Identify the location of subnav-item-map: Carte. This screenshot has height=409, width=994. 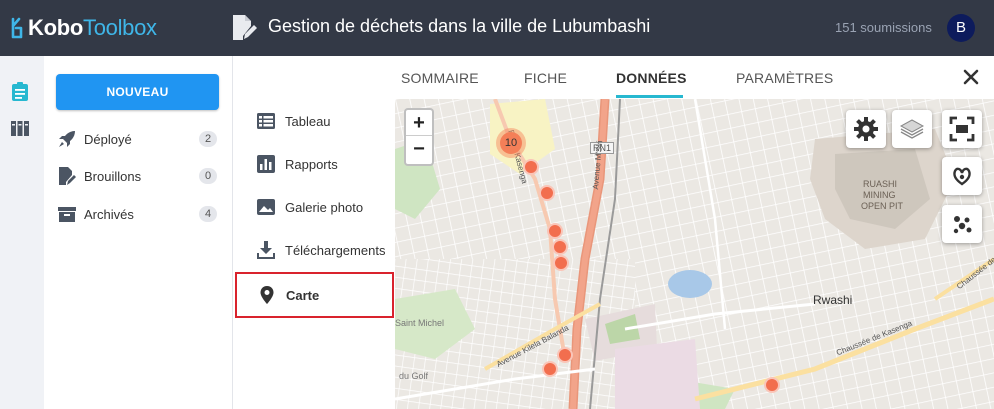
(314, 295).